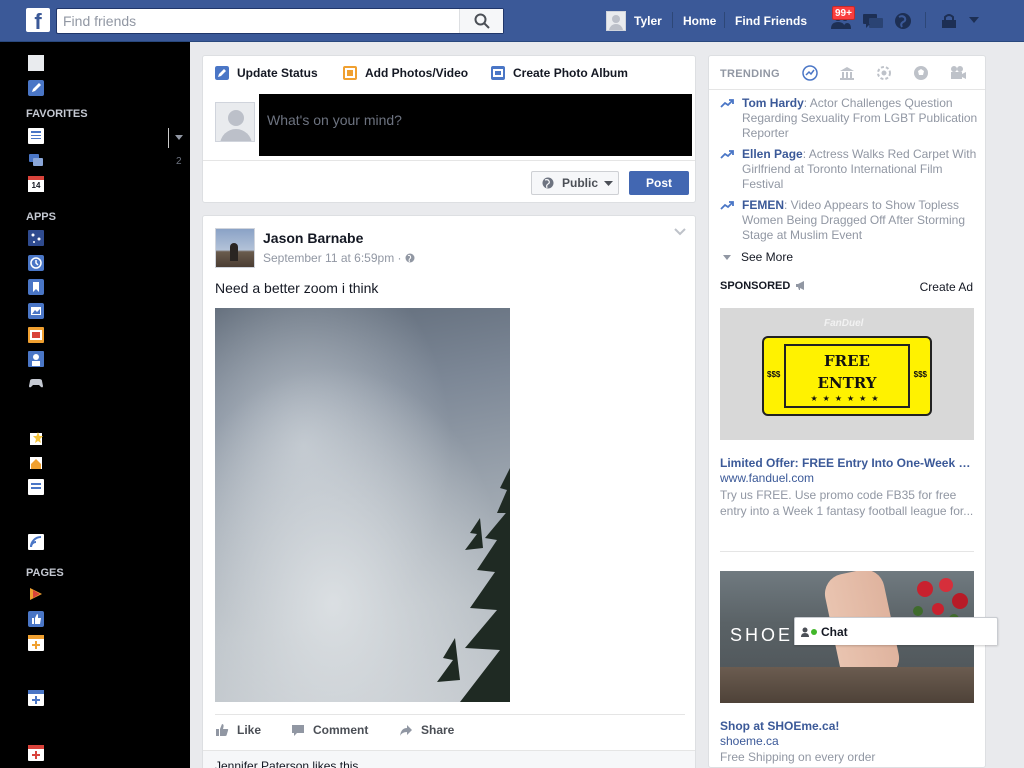 The image size is (1024, 768). What do you see at coordinates (36, 753) in the screenshot?
I see `create-event-plus-icon` at bounding box center [36, 753].